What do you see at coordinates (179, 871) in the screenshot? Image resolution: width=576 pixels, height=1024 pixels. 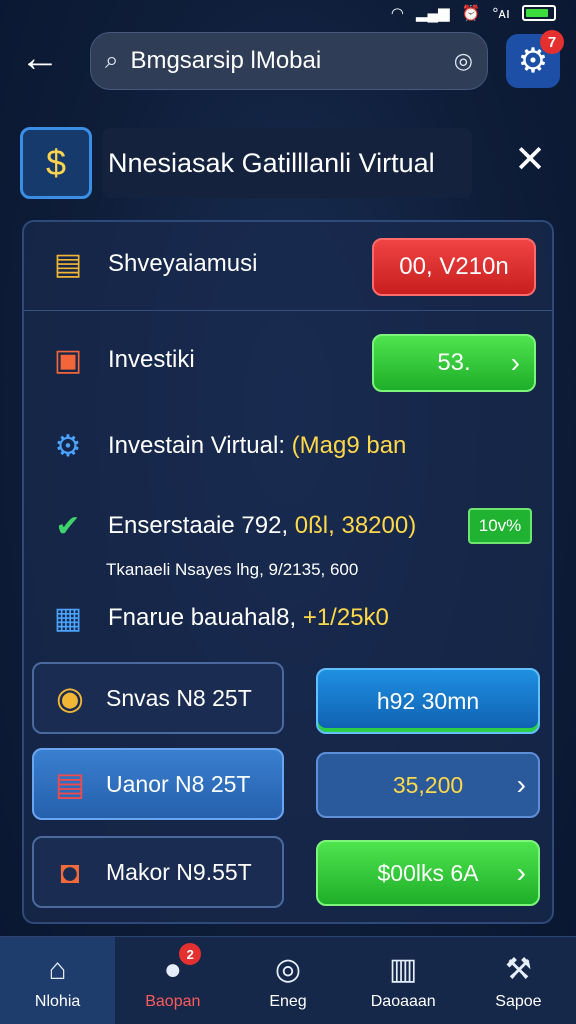 I see `card-label: Makor N9.55T` at bounding box center [179, 871].